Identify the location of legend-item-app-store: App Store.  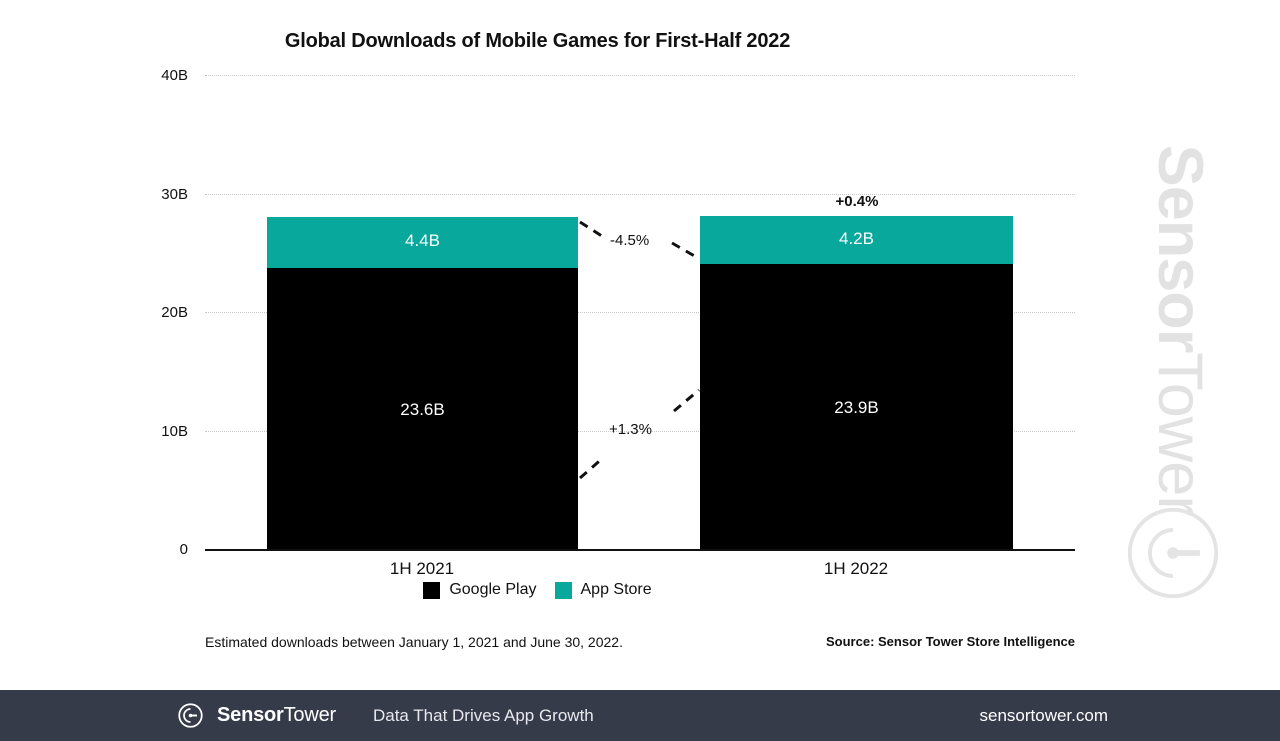
(603, 590).